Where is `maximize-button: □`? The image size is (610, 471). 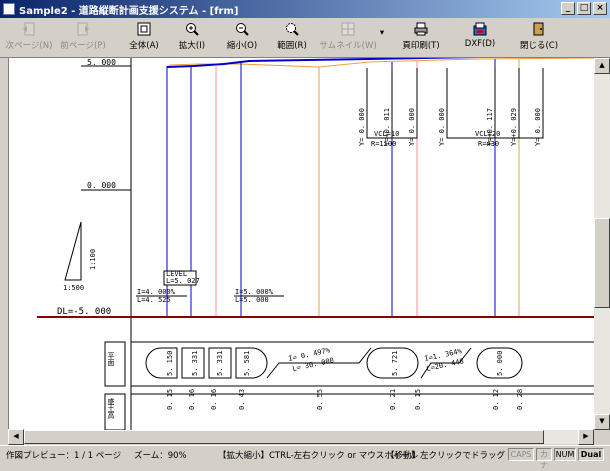
maximize-button: □ is located at coordinates (584, 8).